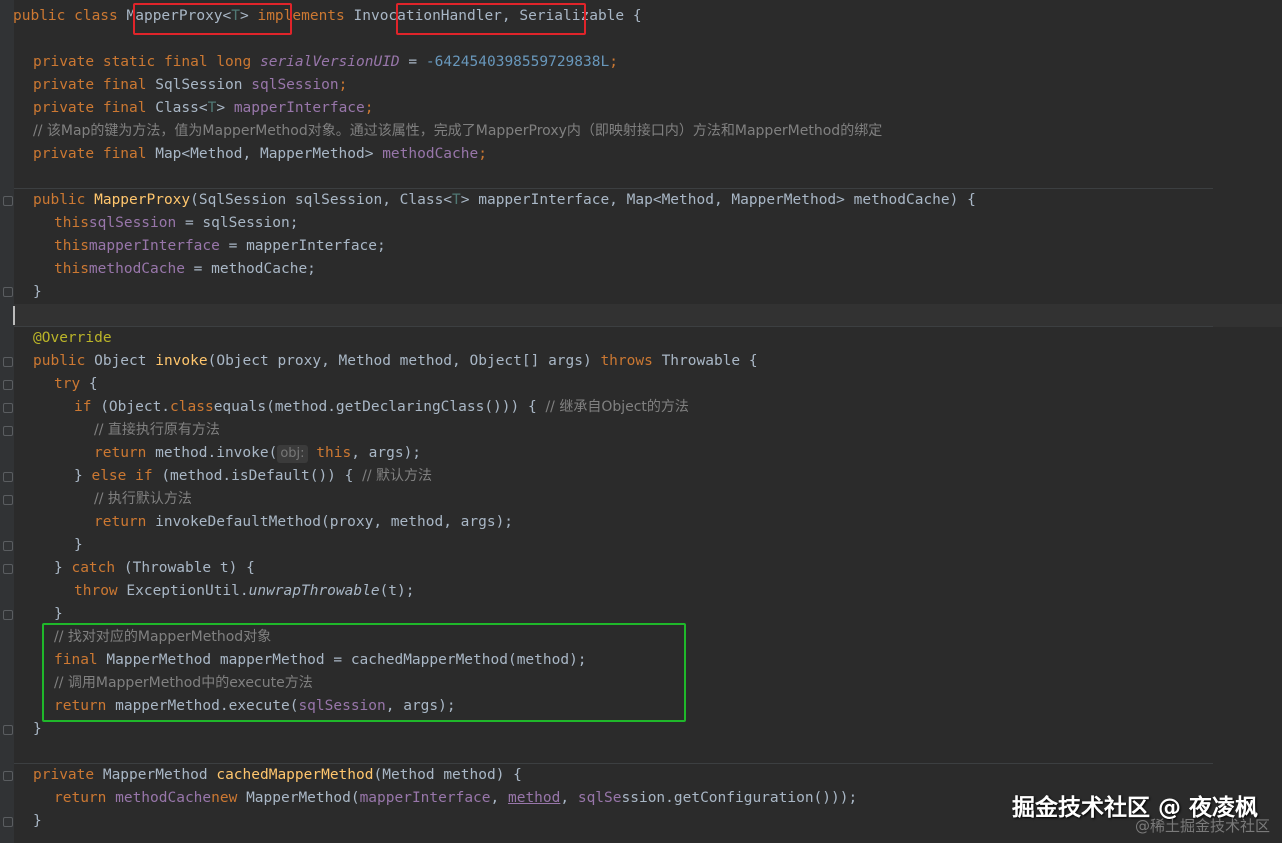 The width and height of the screenshot is (1282, 843). Describe the element at coordinates (257, 453) in the screenshot. I see `code-line: return method.invoke(obj: this, args);` at that location.